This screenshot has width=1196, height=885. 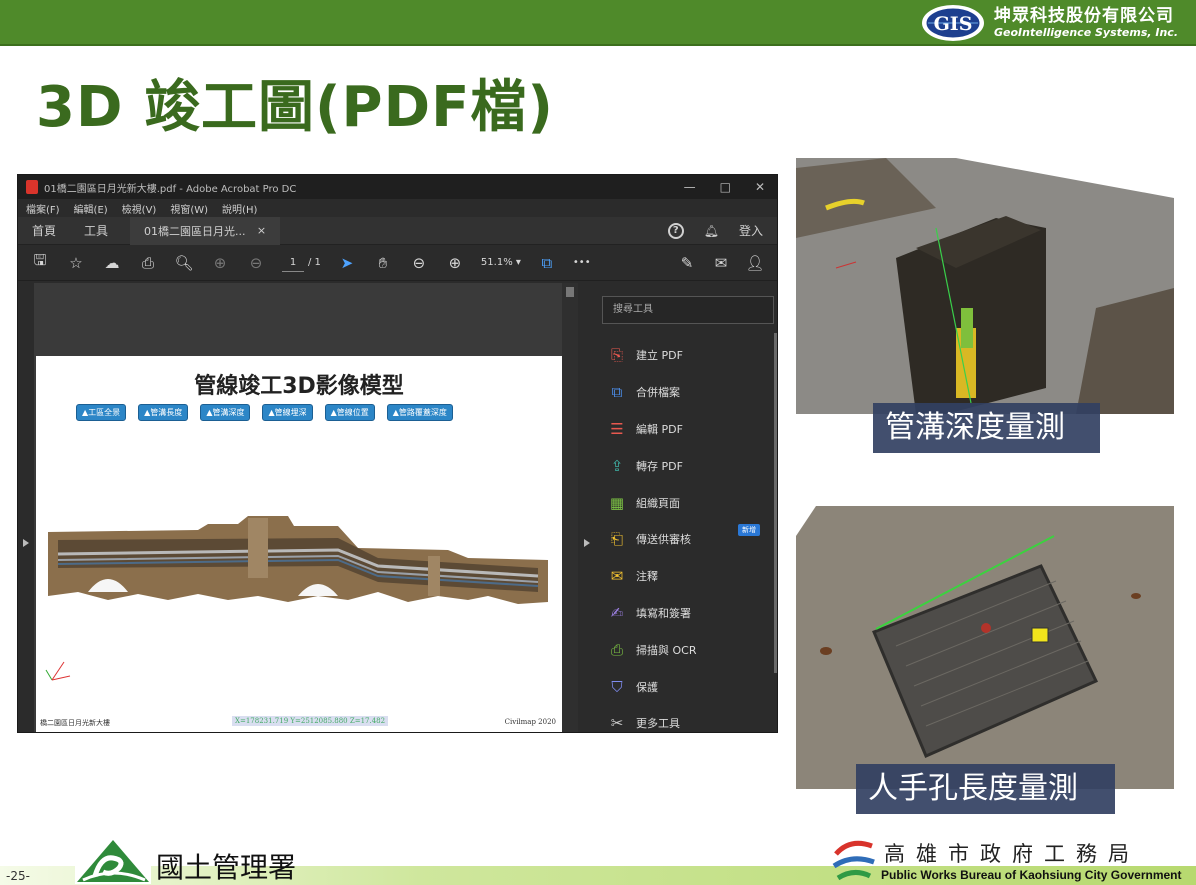 I want to click on zoom-in-icon: ⊕, so click(x=455, y=263).